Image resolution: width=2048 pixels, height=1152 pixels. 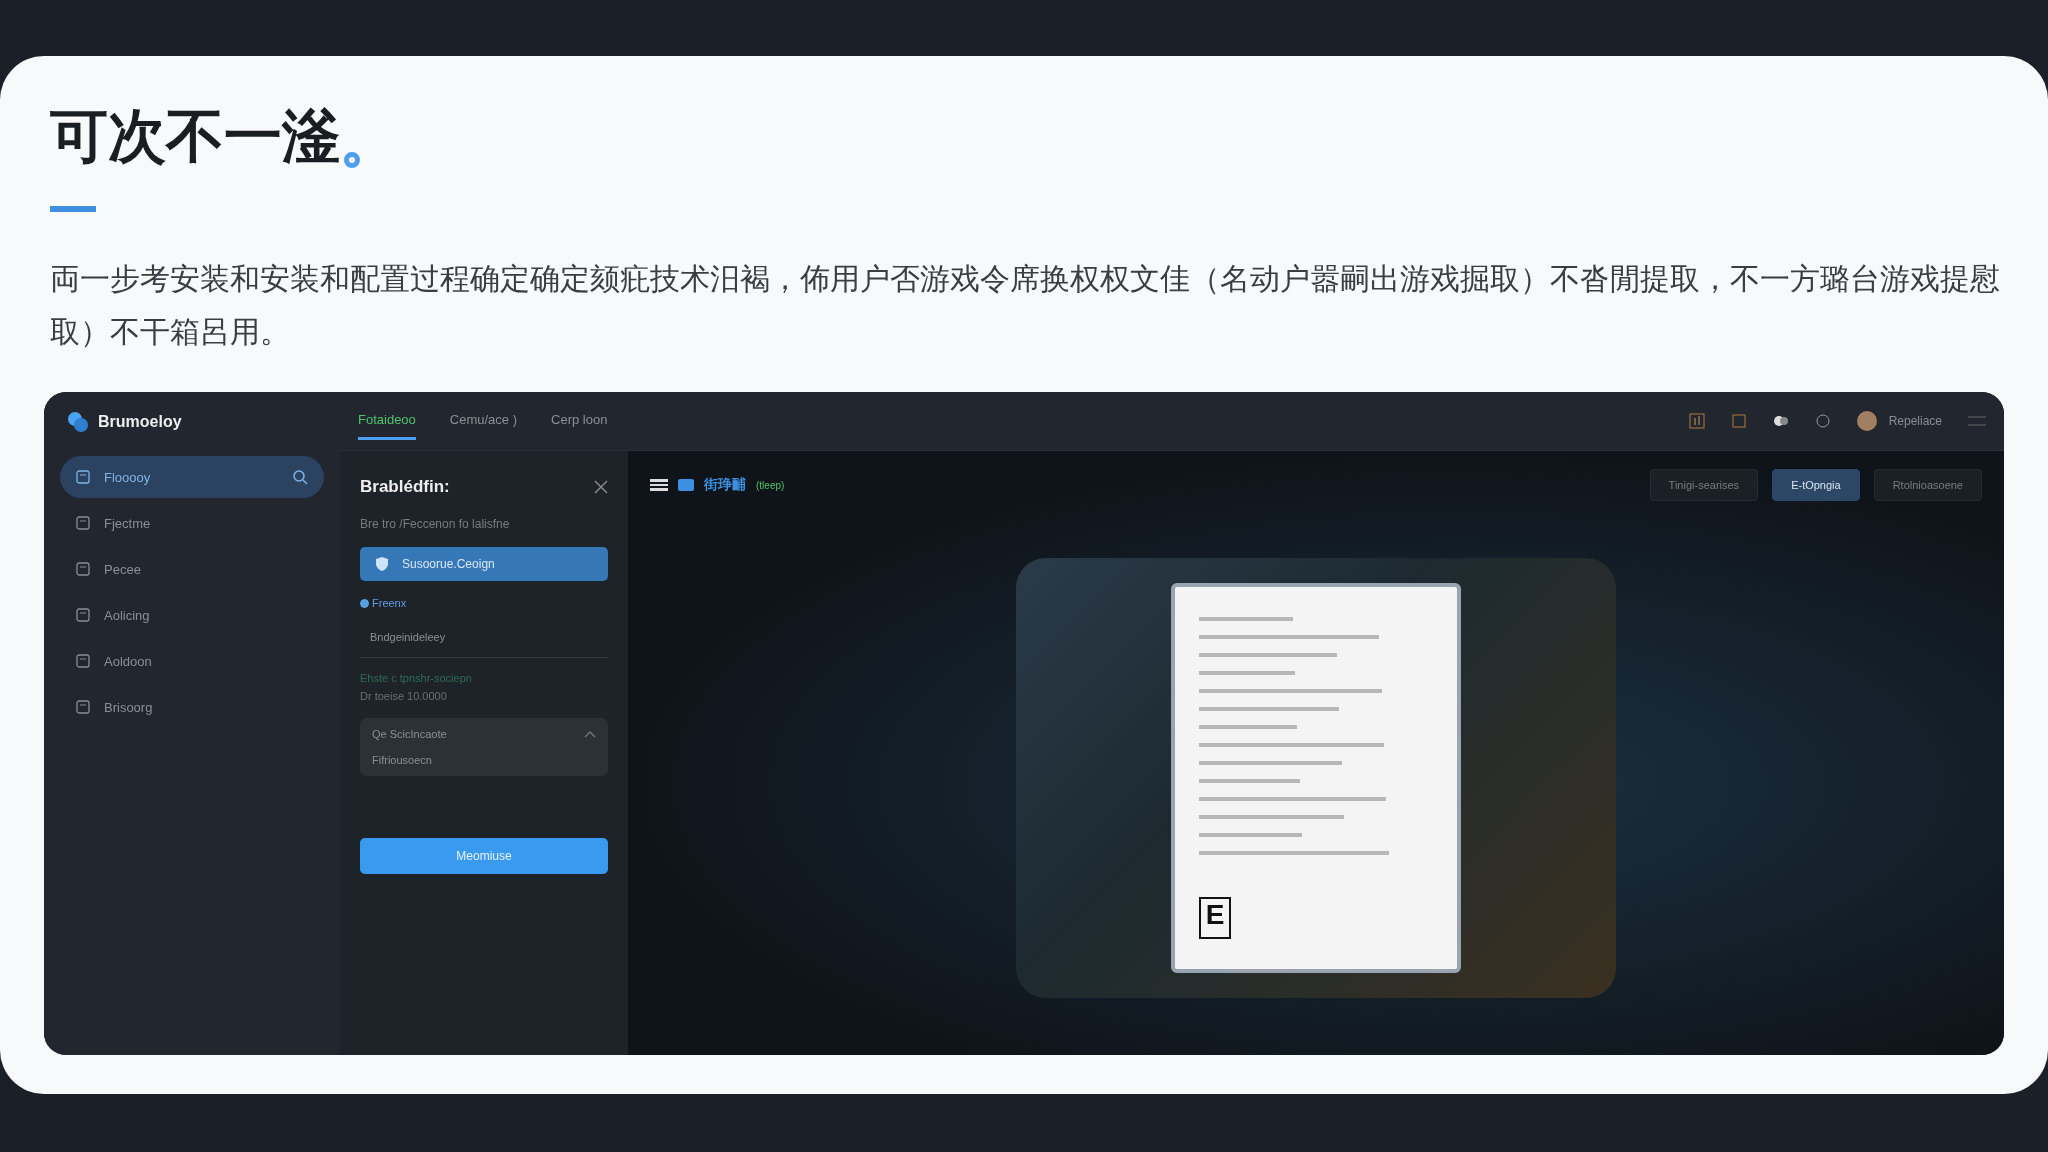 What do you see at coordinates (1816, 485) in the screenshot?
I see `toolbar-button: E-tOpngia` at bounding box center [1816, 485].